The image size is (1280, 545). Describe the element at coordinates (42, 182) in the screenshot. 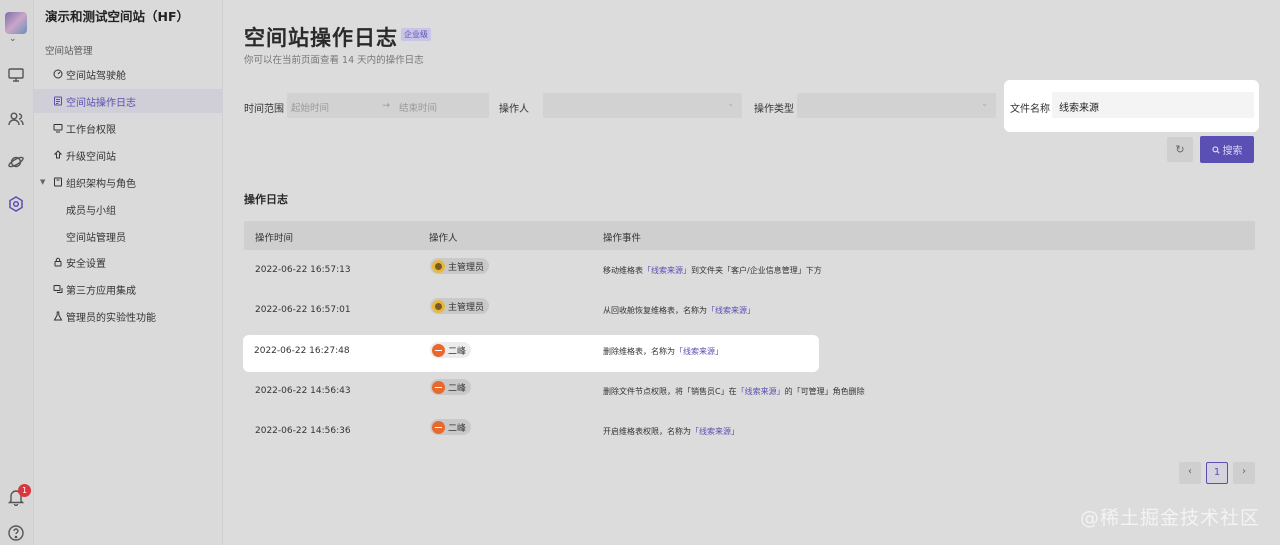

I see `caret-down-icon: ▼` at that location.